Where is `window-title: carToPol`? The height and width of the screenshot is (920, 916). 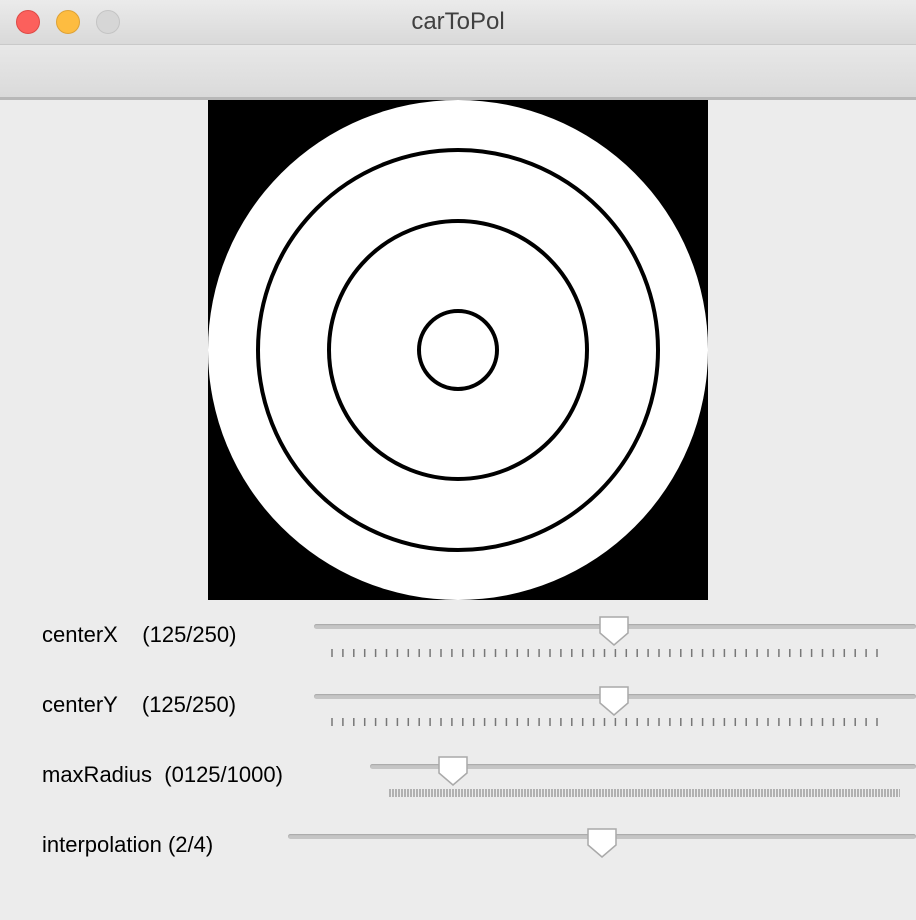 window-title: carToPol is located at coordinates (458, 21).